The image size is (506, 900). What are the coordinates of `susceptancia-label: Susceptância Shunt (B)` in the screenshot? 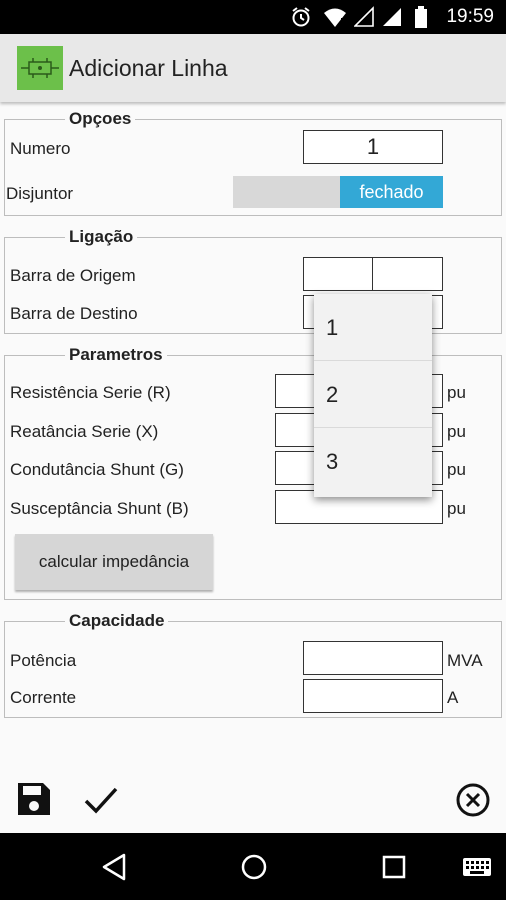 It's located at (99, 508).